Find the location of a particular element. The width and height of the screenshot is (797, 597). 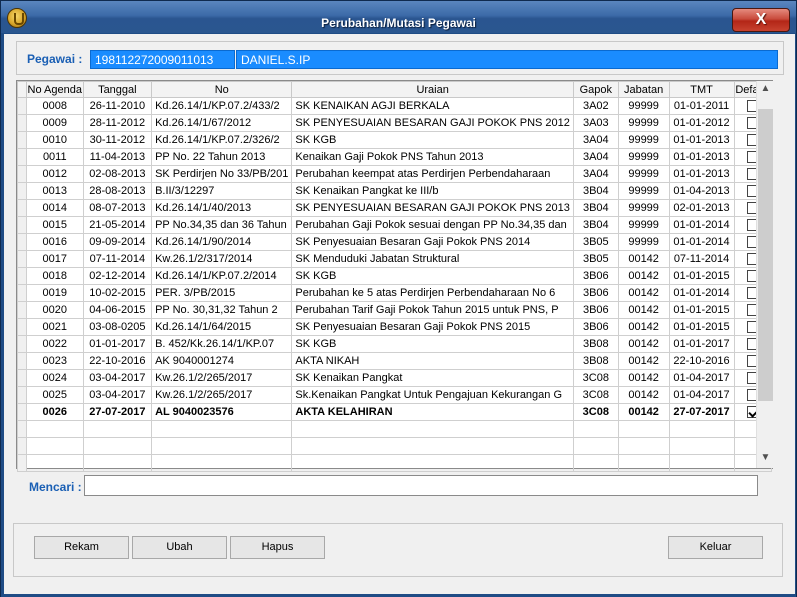

cell-no: PER. 3/PB/2015 is located at coordinates (222, 293).